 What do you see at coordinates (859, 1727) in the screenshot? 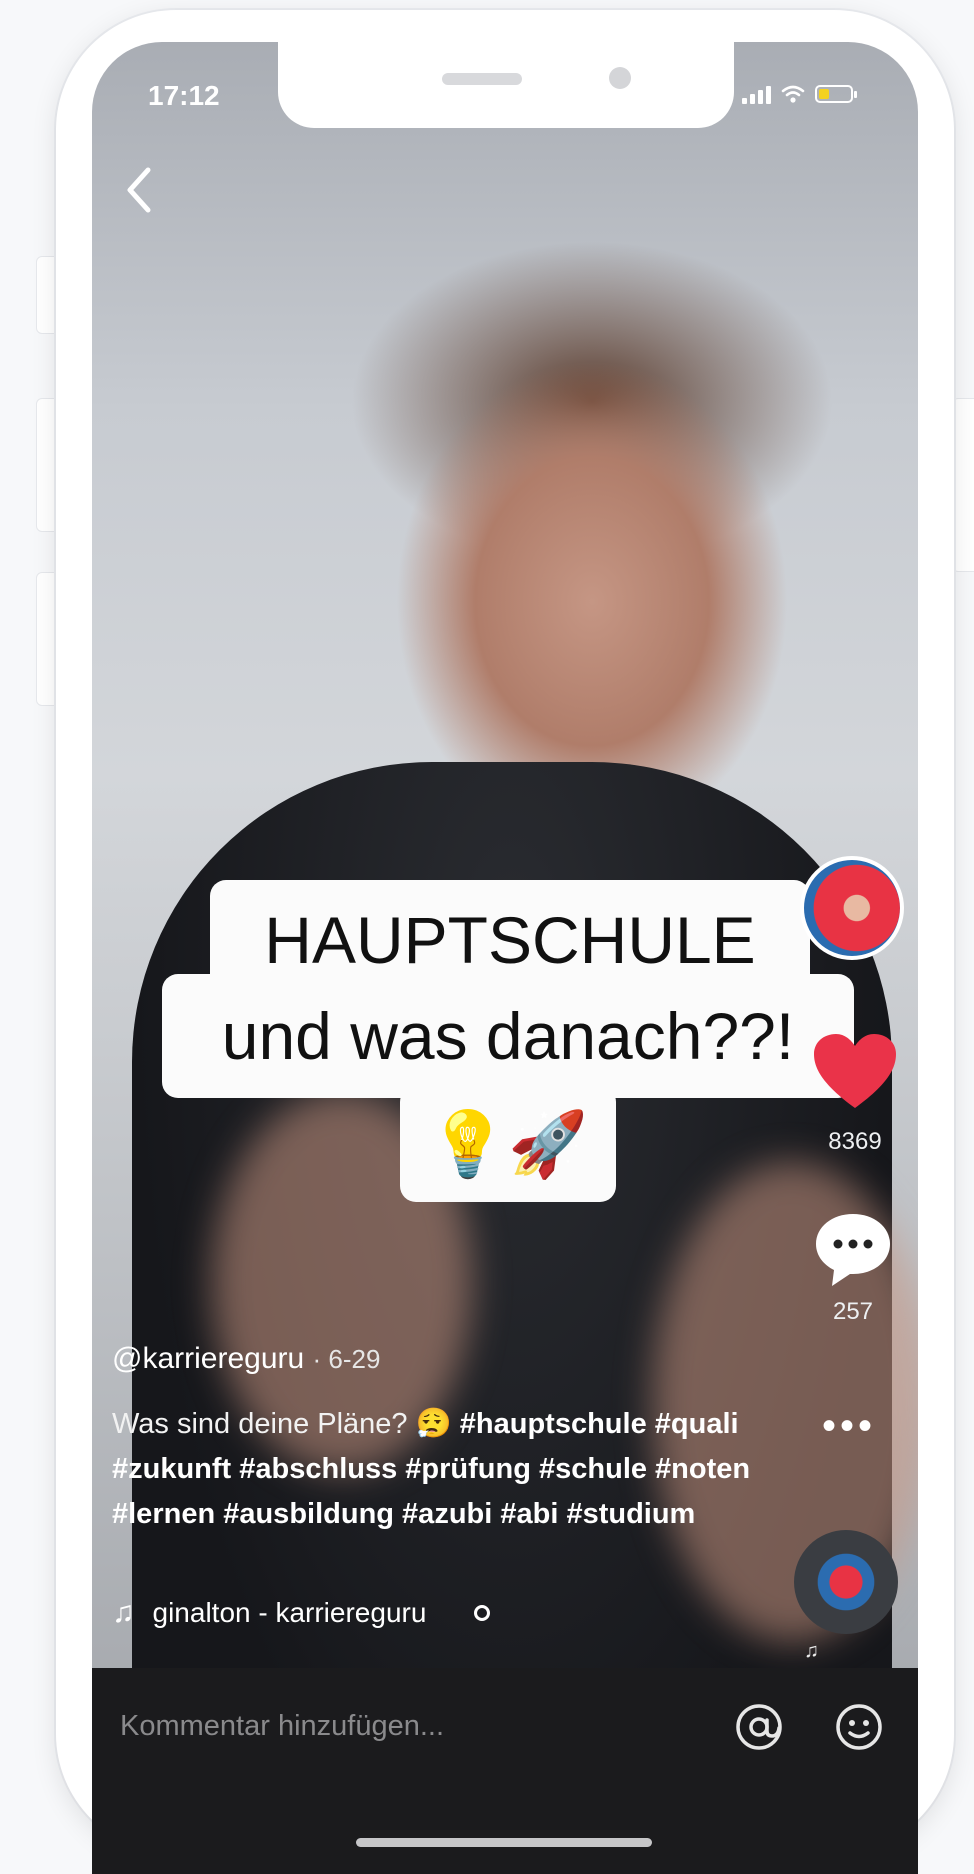
I see `emoji-icon` at bounding box center [859, 1727].